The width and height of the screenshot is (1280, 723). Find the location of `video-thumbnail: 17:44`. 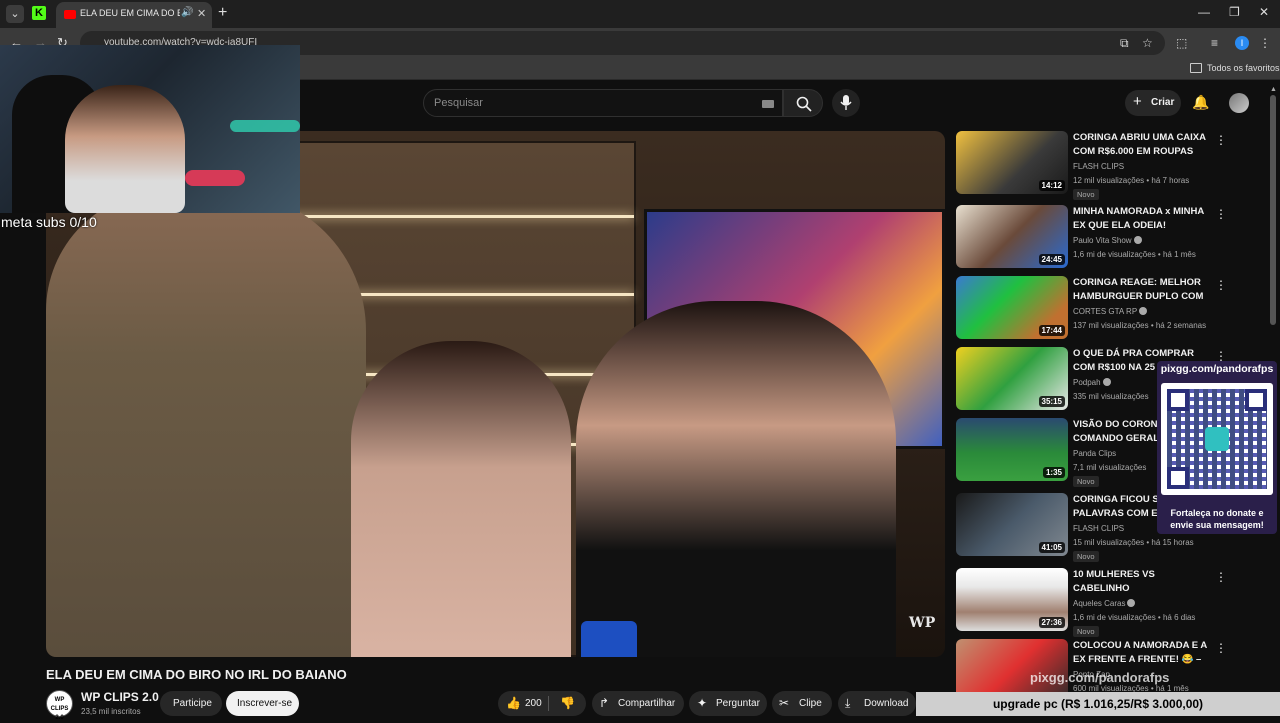

video-thumbnail: 17:44 is located at coordinates (1012, 307).